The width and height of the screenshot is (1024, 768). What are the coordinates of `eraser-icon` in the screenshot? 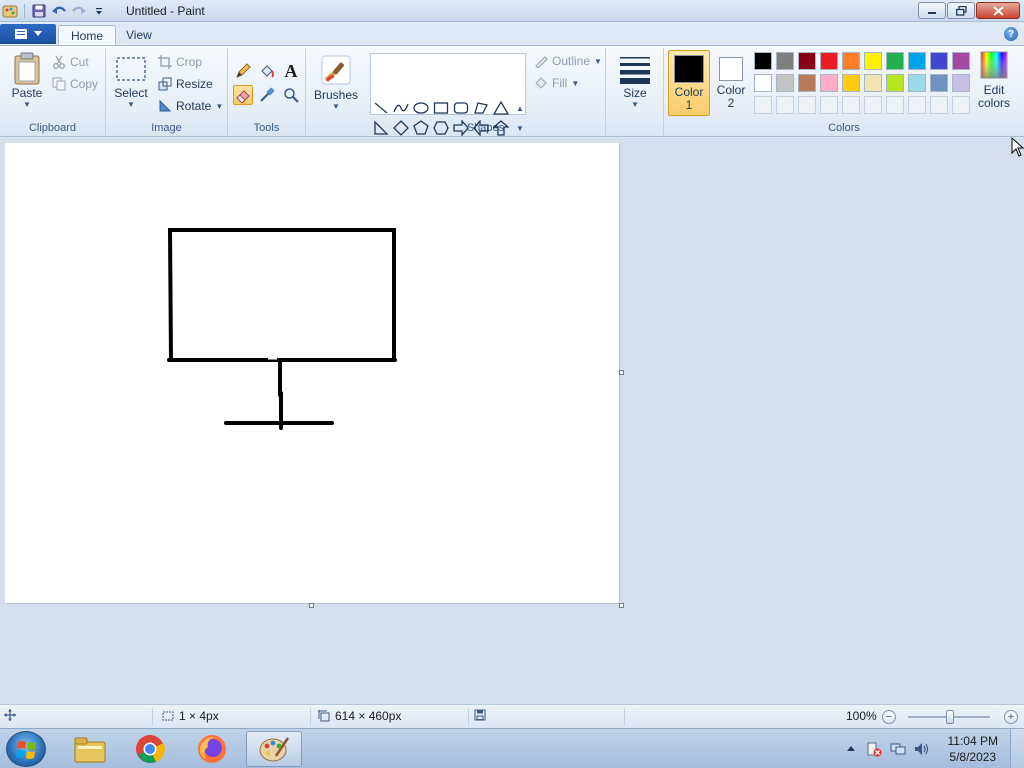 It's located at (243, 95).